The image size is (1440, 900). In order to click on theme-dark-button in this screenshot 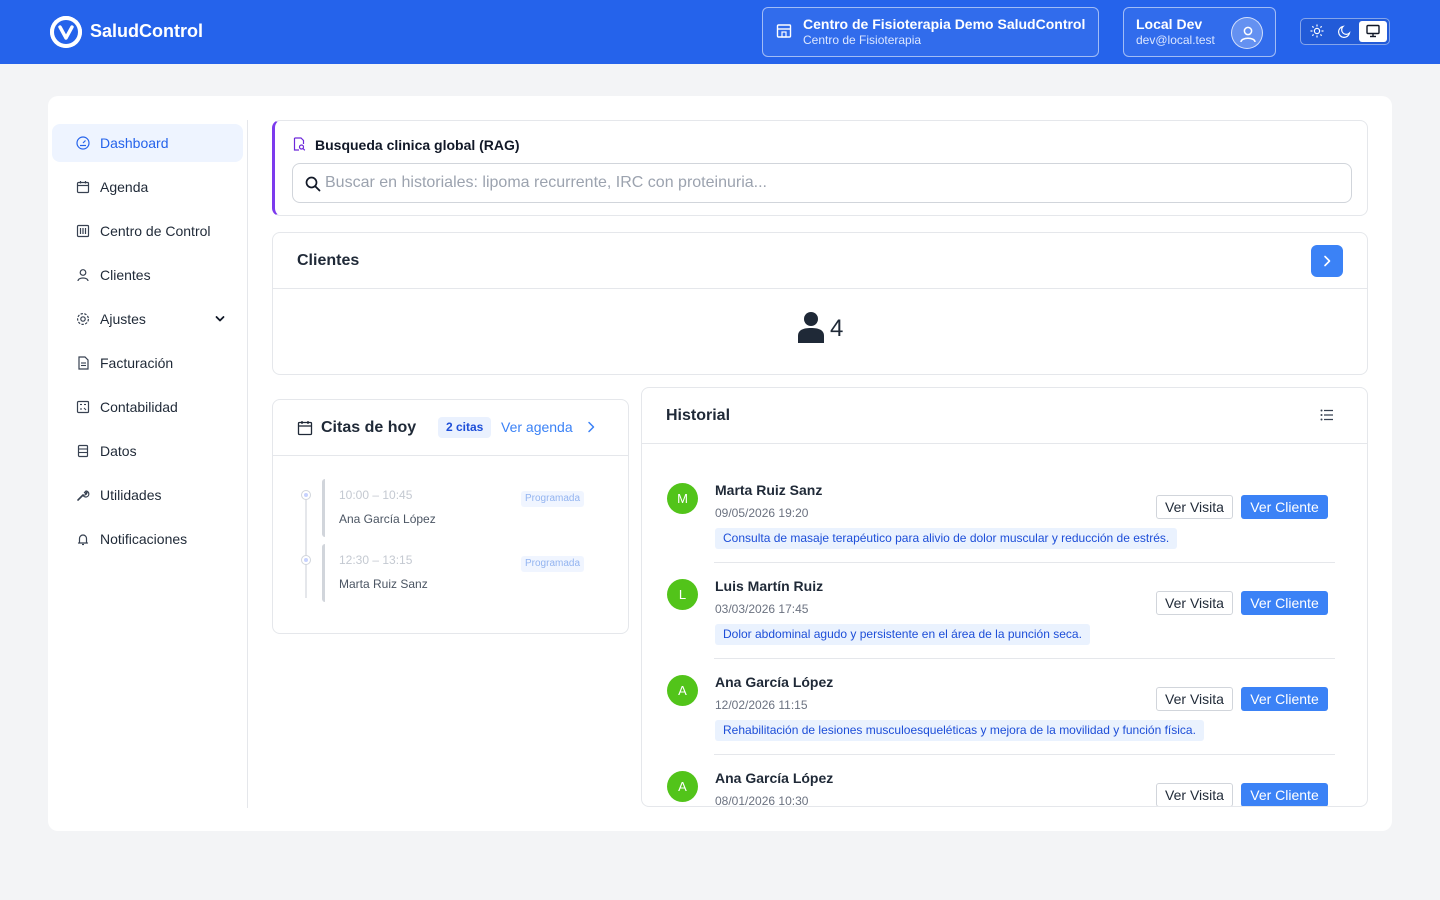, I will do `click(1345, 31)`.